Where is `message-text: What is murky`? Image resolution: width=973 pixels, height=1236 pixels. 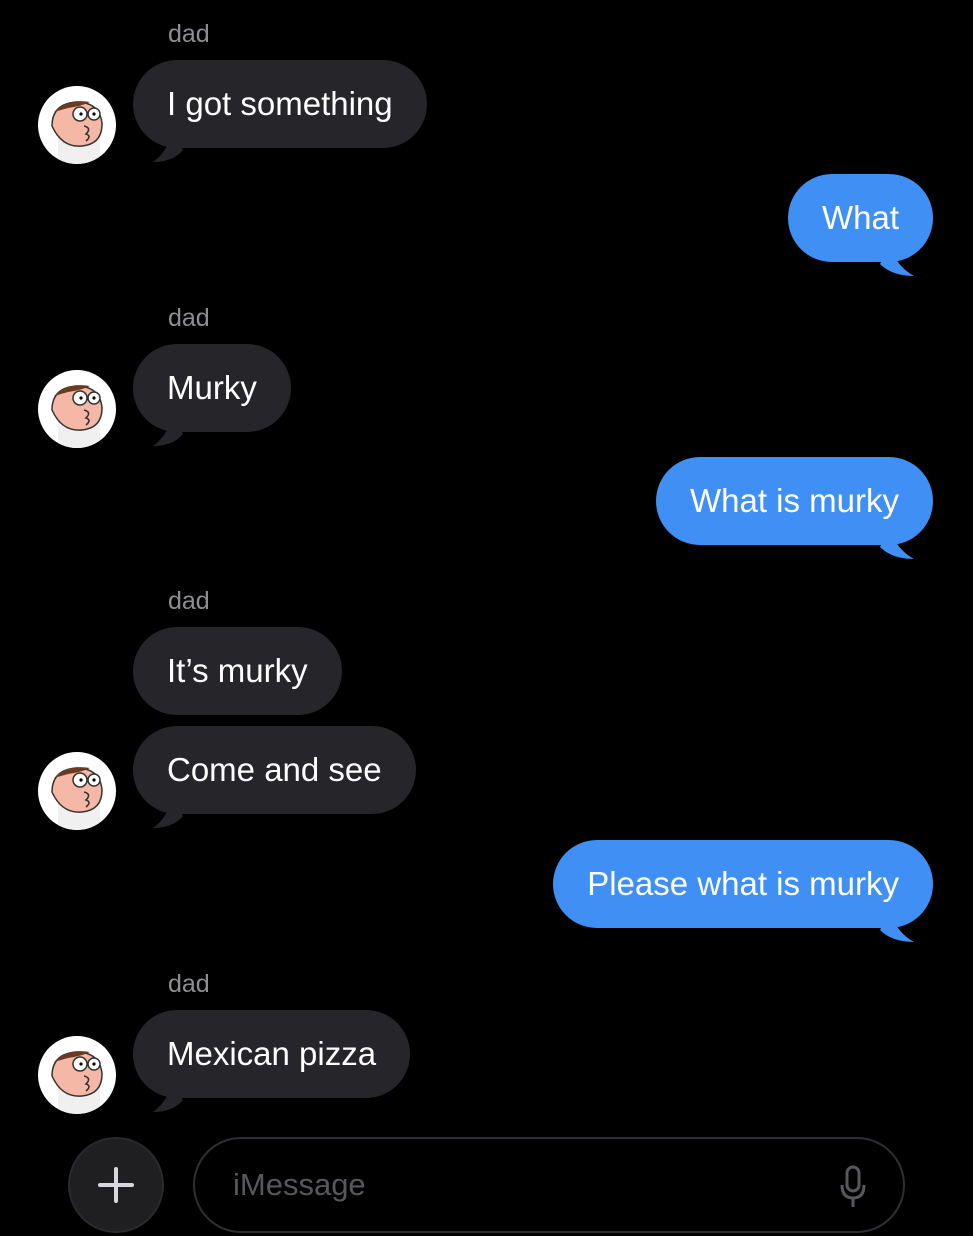 message-text: What is murky is located at coordinates (794, 500).